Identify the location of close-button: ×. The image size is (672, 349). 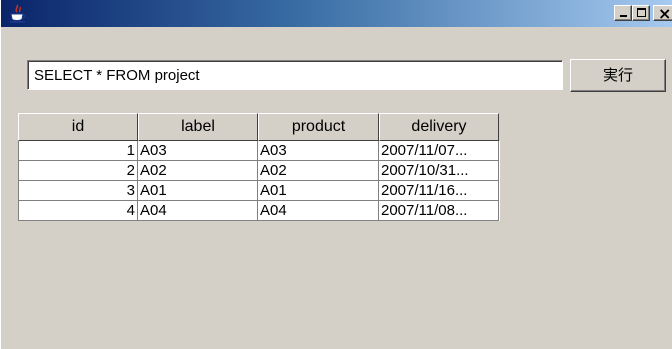
(662, 13).